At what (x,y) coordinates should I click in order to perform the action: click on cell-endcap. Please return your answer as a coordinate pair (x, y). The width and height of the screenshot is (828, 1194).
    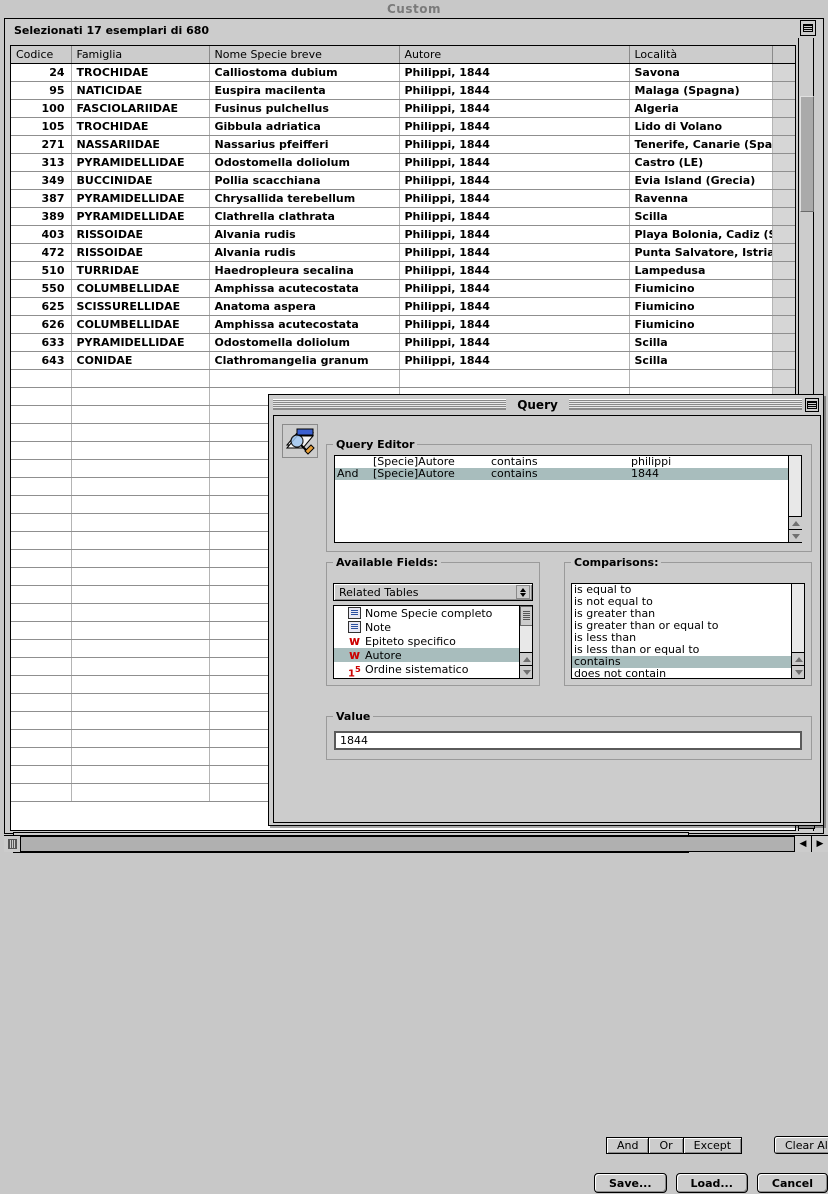
    Looking at the image, I should click on (783, 378).